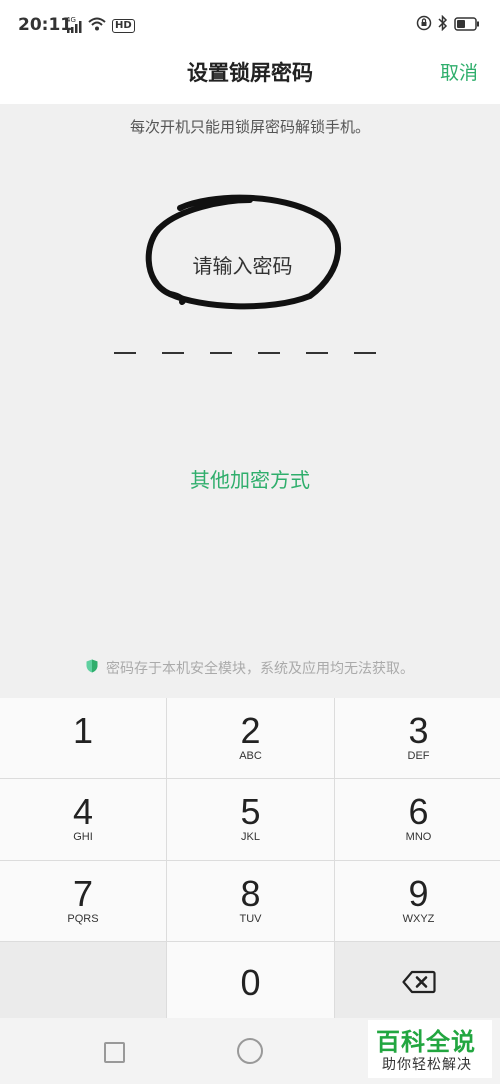 This screenshot has width=500, height=1084. I want to click on key-7: 7 PQRS, so click(83, 901).